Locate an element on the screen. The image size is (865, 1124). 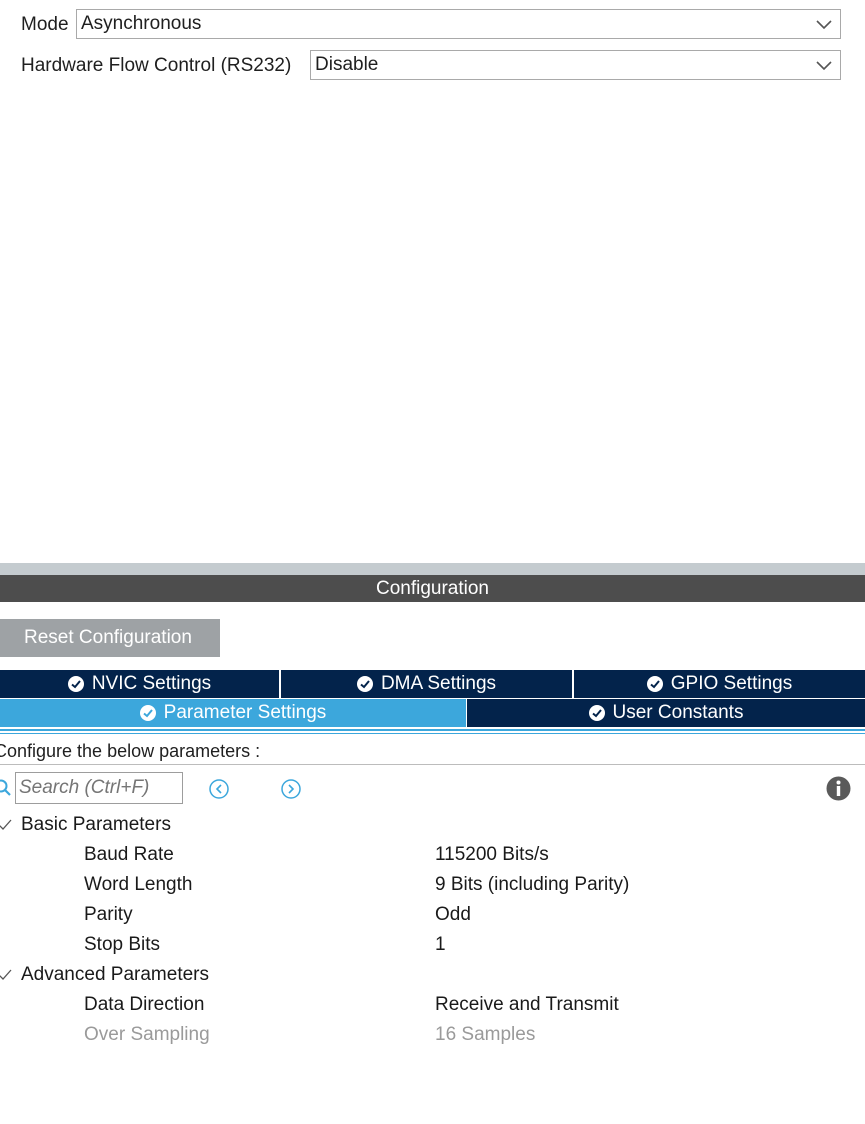
flow-control-label: Hardware Flow Control (RS232) is located at coordinates (156, 65).